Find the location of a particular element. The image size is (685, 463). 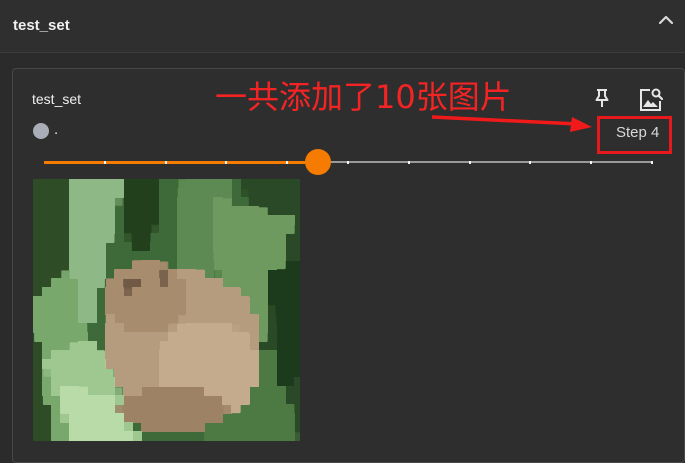

step-label: Step 4 is located at coordinates (638, 132).